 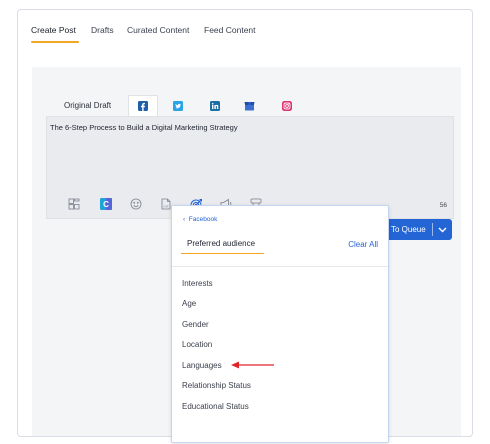 I want to click on twitter-icon, so click(x=178, y=105).